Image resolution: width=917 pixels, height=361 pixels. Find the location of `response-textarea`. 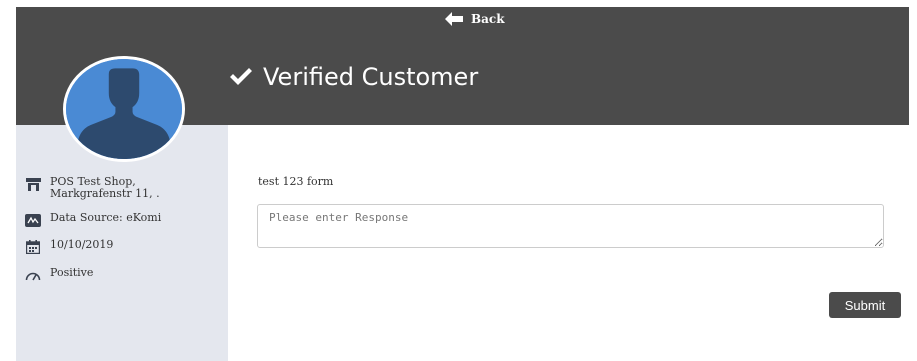

response-textarea is located at coordinates (570, 226).